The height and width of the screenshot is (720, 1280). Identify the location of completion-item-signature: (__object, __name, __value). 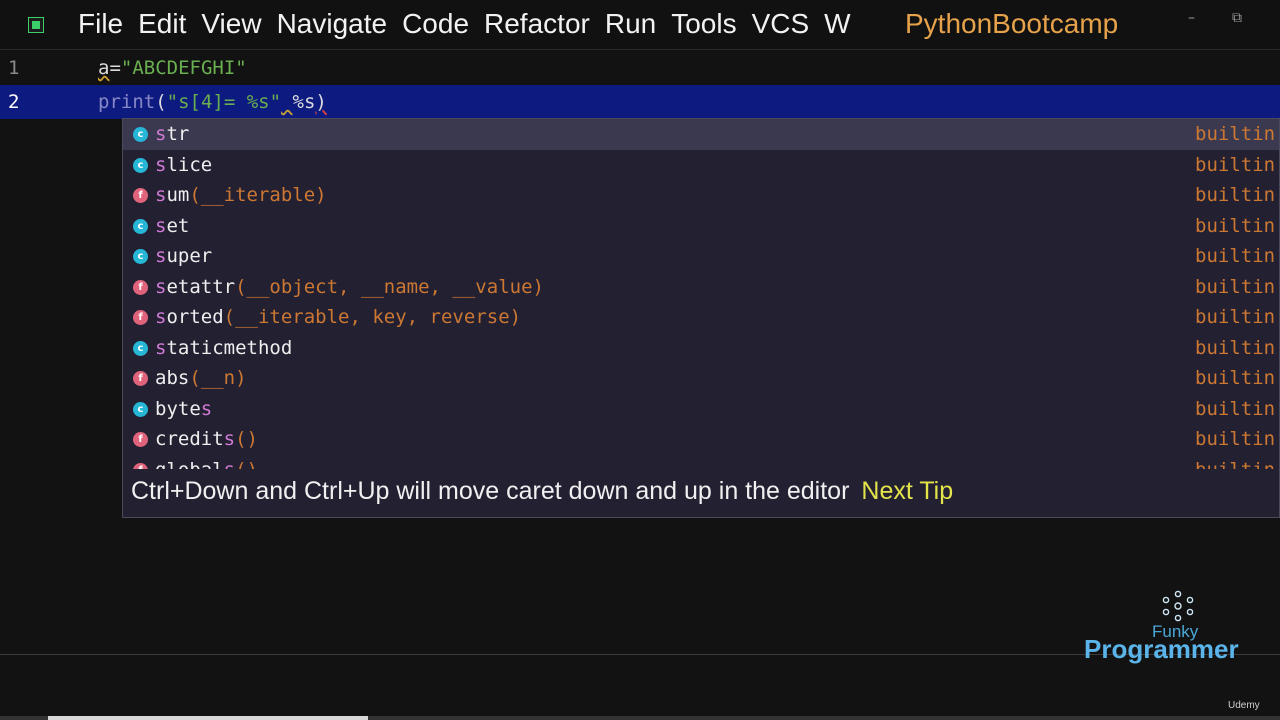
(389, 286).